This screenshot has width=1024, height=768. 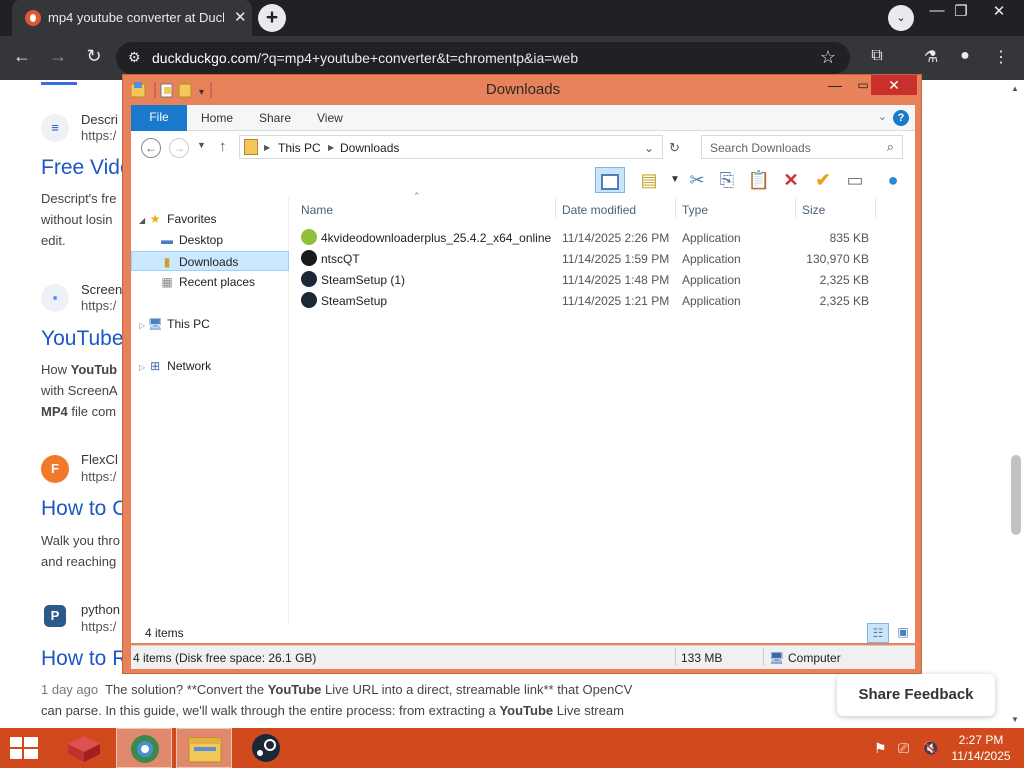 What do you see at coordinates (82, 339) in the screenshot?
I see `result-title: YouTube` at bounding box center [82, 339].